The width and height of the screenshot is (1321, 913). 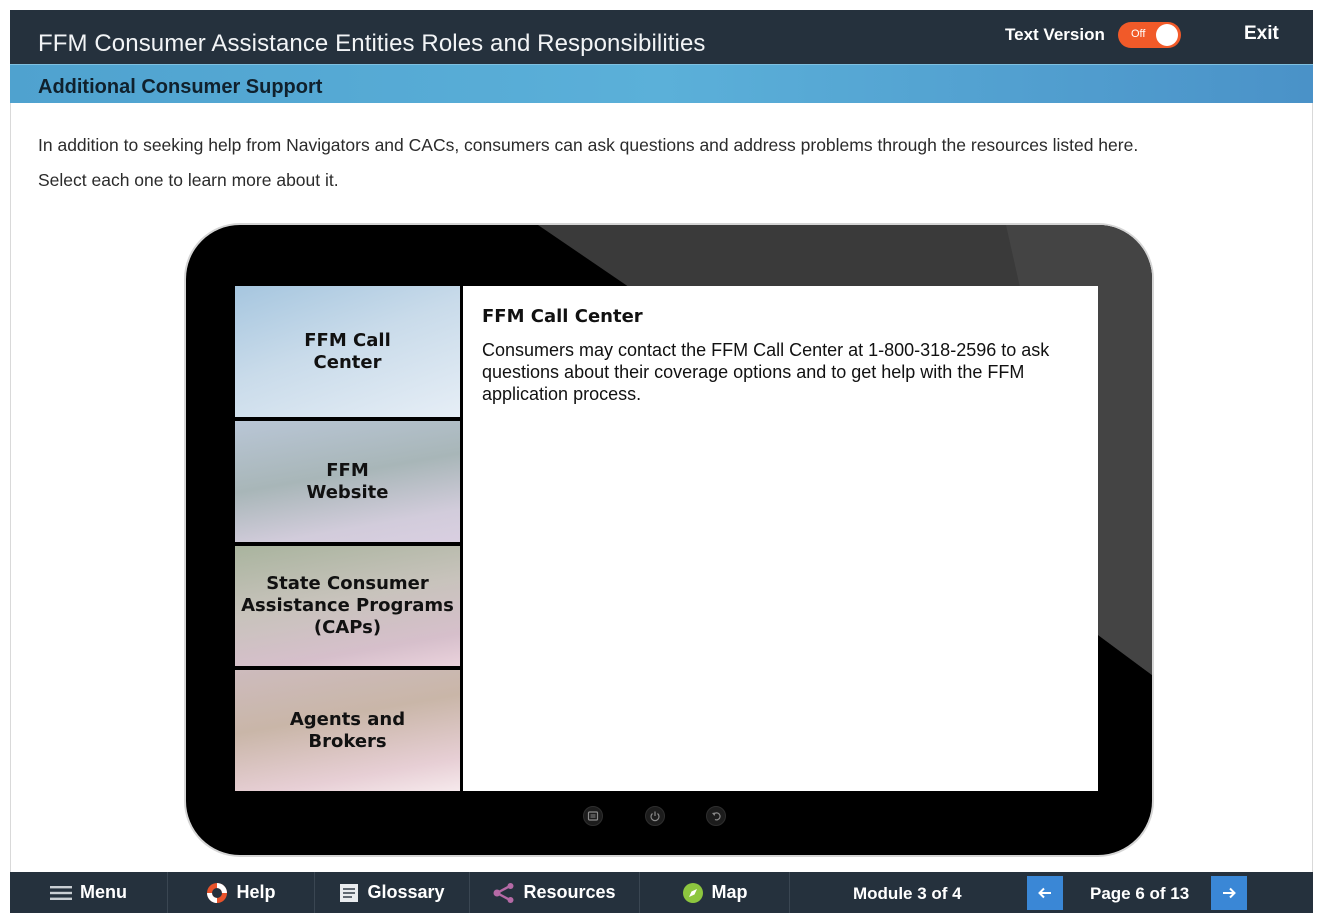 I want to click on tab-agents-brokers: Agents and Brokers, so click(x=347, y=730).